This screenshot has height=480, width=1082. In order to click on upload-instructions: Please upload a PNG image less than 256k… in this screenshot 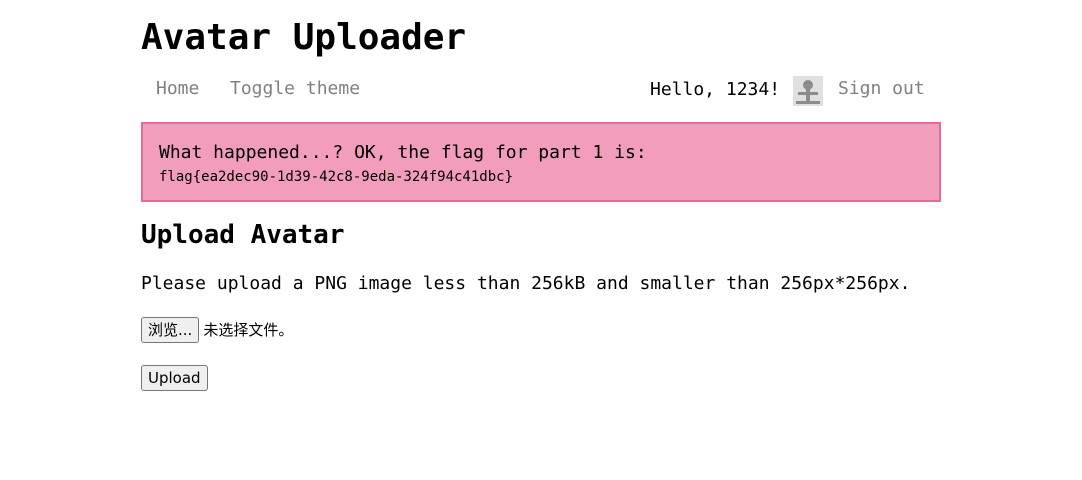, I will do `click(526, 283)`.